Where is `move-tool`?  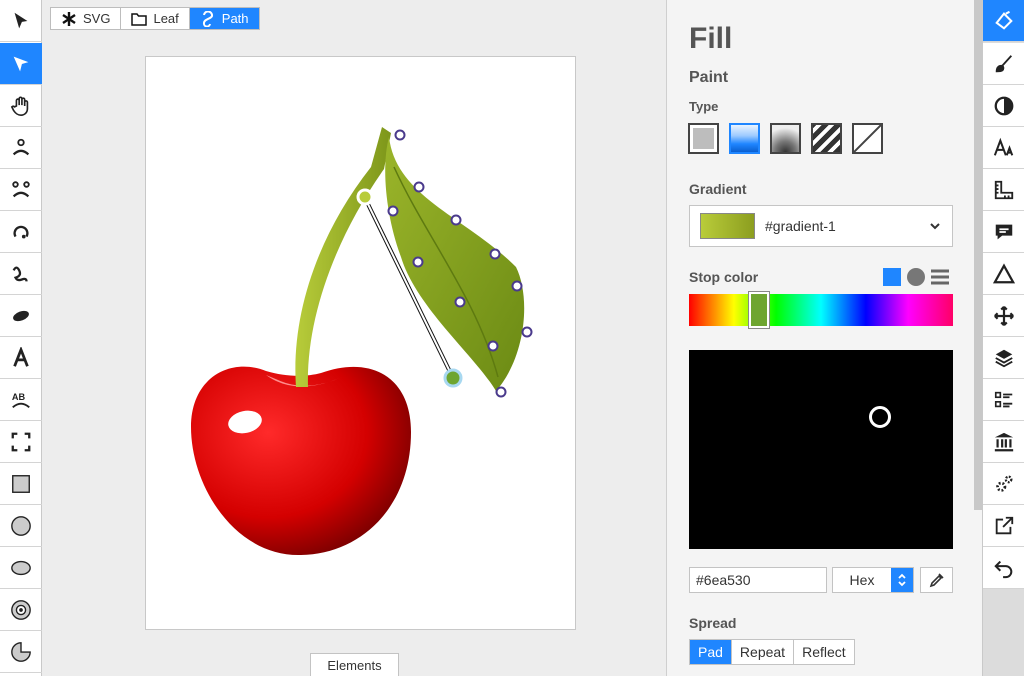
move-tool is located at coordinates (1003, 316).